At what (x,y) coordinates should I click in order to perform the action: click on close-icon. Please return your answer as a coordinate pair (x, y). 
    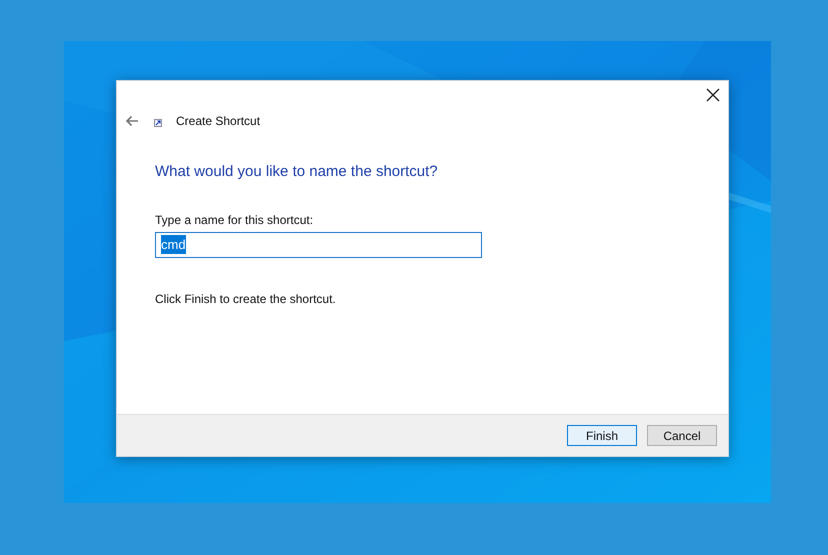
    Looking at the image, I should click on (713, 95).